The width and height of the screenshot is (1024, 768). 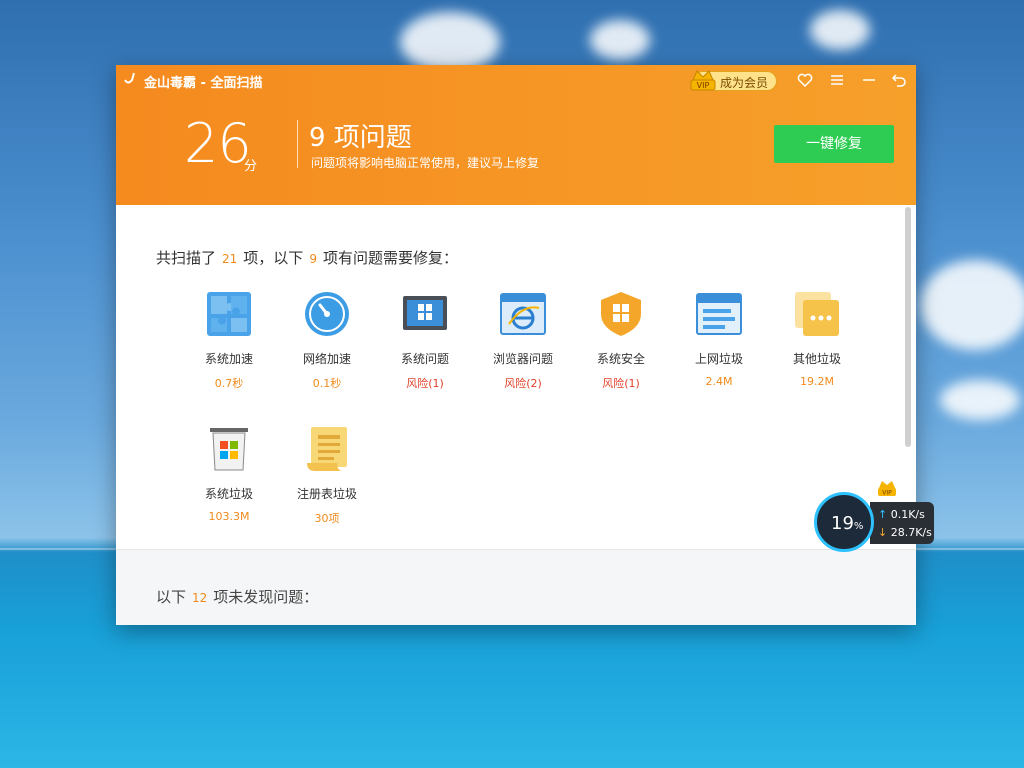 What do you see at coordinates (229, 340) in the screenshot?
I see `item-system-speedup: 系统加速 0.7秒` at bounding box center [229, 340].